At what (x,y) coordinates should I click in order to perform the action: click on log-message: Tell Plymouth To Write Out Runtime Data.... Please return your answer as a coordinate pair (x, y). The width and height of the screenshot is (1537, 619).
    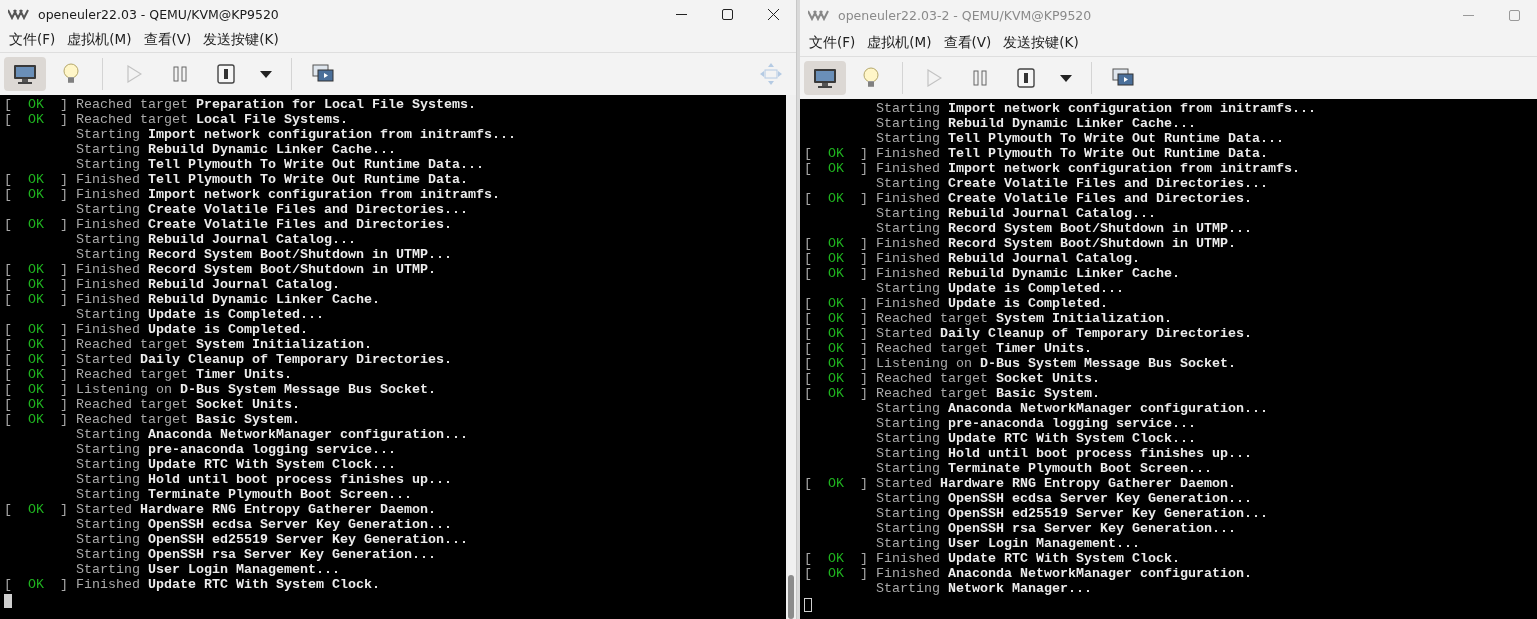
    Looking at the image, I should click on (316, 164).